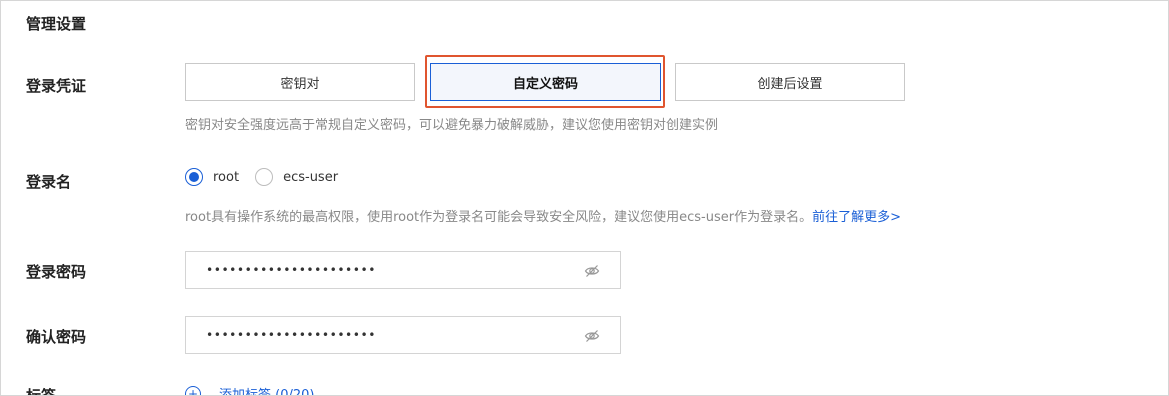 This screenshot has height=396, width=1169. What do you see at coordinates (226, 177) in the screenshot?
I see `radio-root-label: root` at bounding box center [226, 177].